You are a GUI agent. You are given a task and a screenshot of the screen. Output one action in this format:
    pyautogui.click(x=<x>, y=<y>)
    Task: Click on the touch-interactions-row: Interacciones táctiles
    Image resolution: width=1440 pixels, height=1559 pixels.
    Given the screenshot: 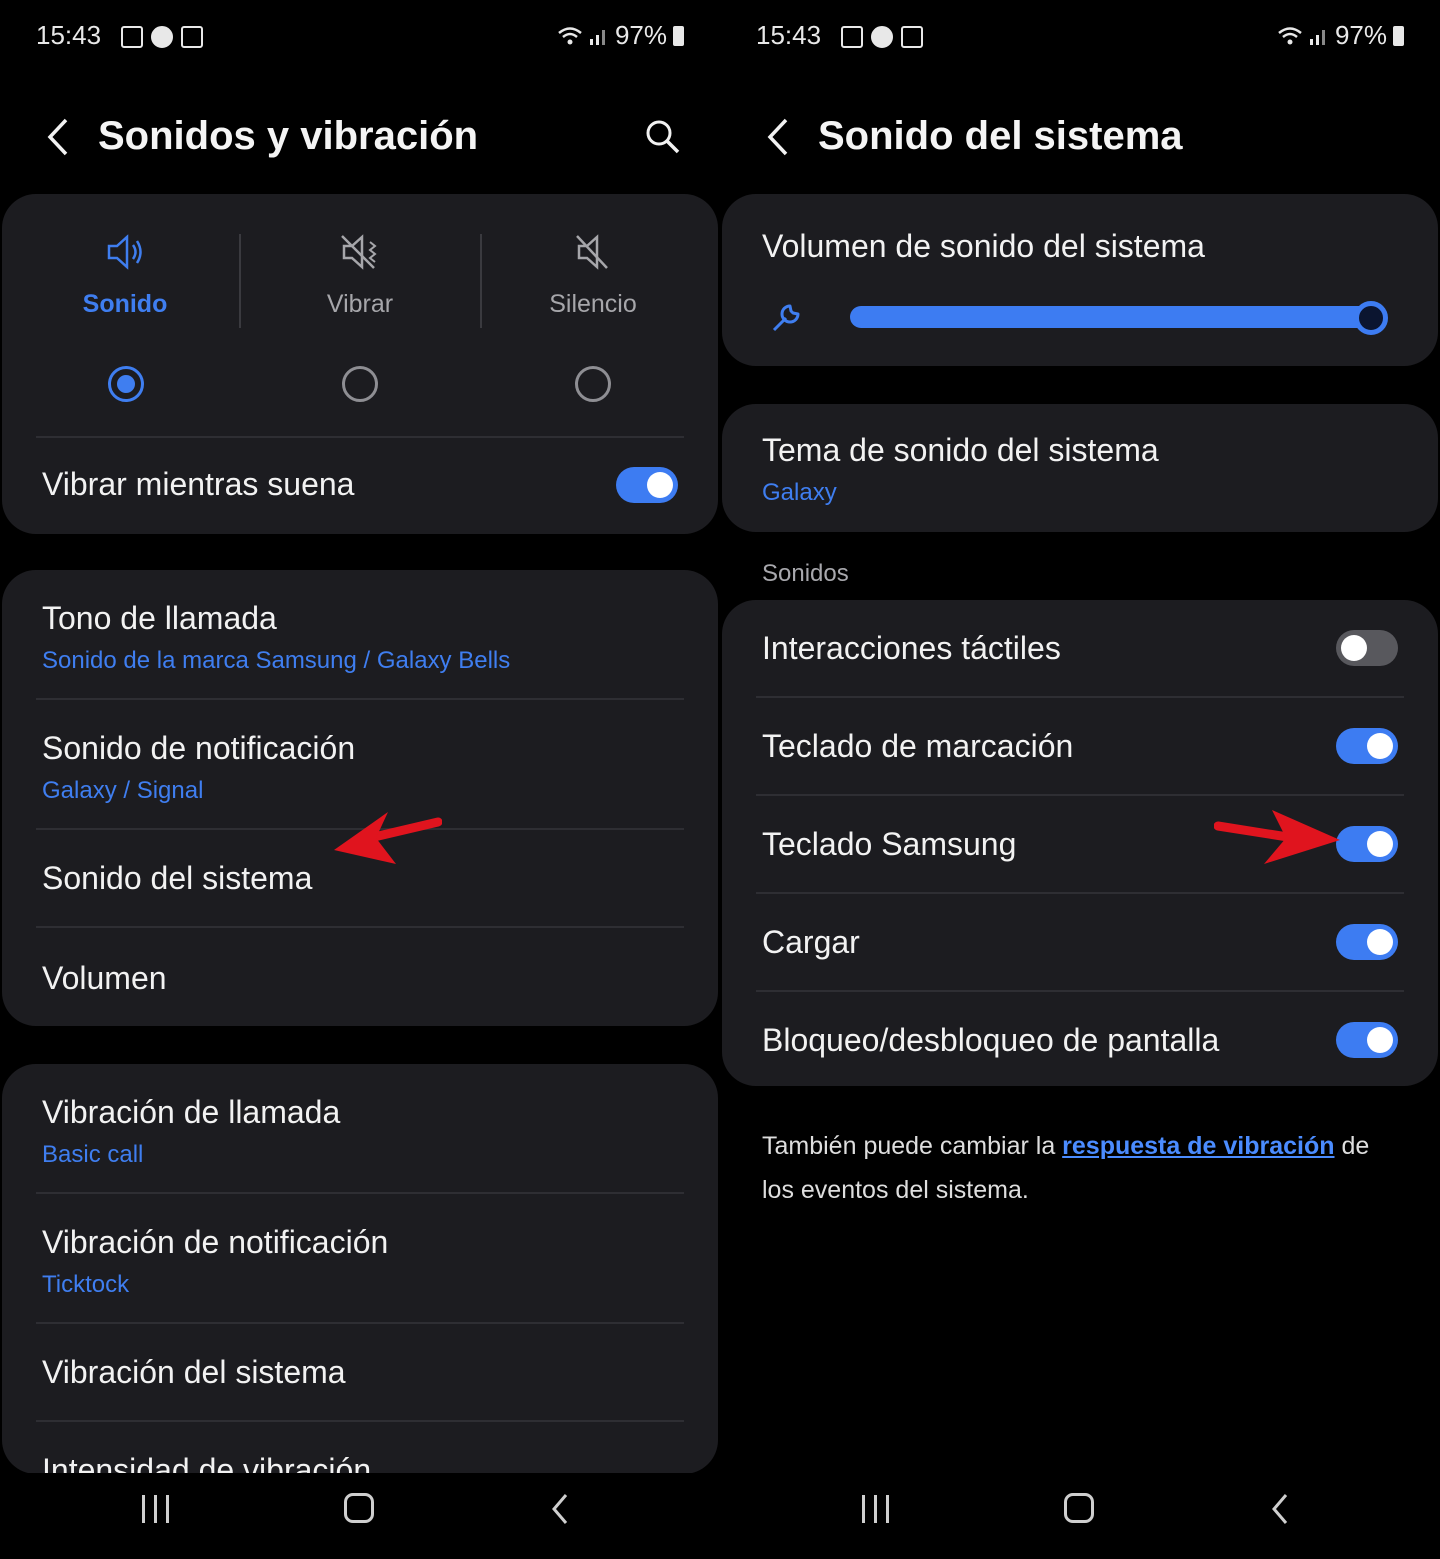 What is the action you would take?
    pyautogui.click(x=1084, y=648)
    